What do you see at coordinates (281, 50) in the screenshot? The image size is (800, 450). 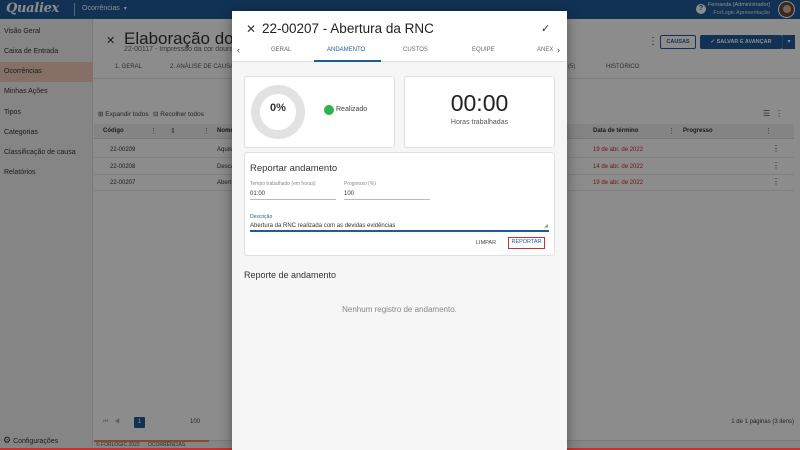 I see `tab-geral: GERAL` at bounding box center [281, 50].